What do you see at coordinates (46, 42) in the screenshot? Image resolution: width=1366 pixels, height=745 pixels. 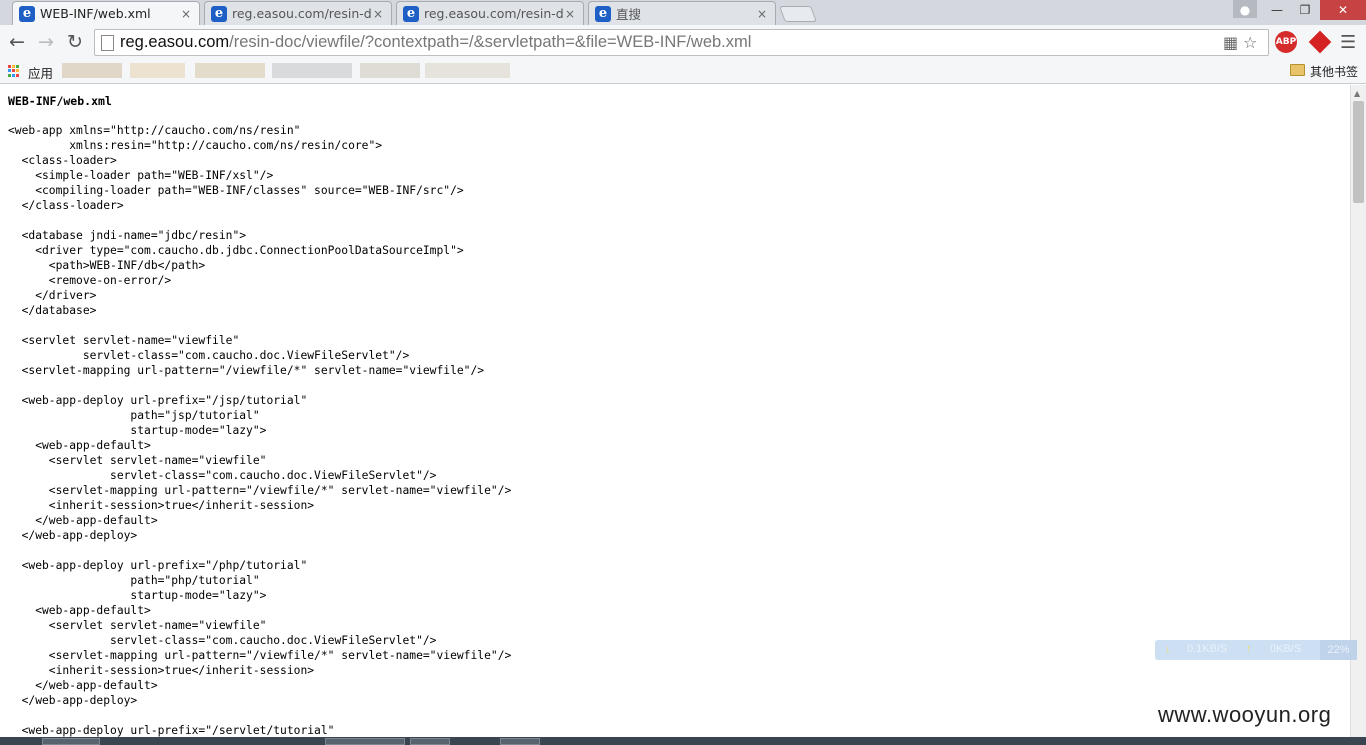 I see `forward-icon: →` at bounding box center [46, 42].